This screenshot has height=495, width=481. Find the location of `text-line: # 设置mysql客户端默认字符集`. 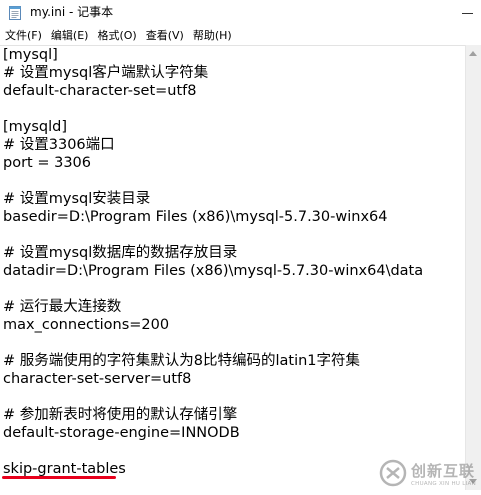

text-line: # 设置mysql客户端默认字符集 is located at coordinates (106, 73).